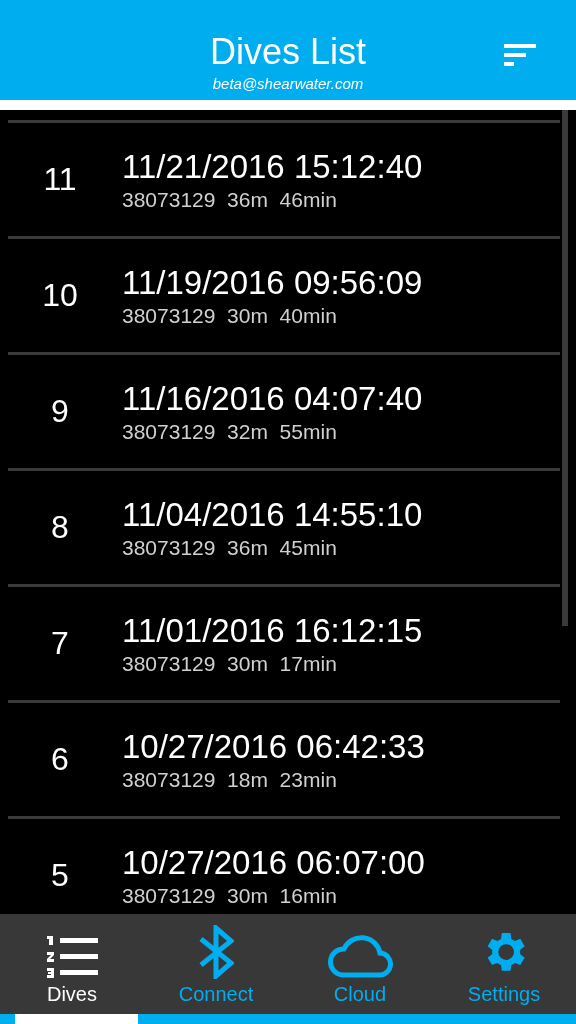  I want to click on dive-details: 38073129 36m 45min, so click(230, 547).